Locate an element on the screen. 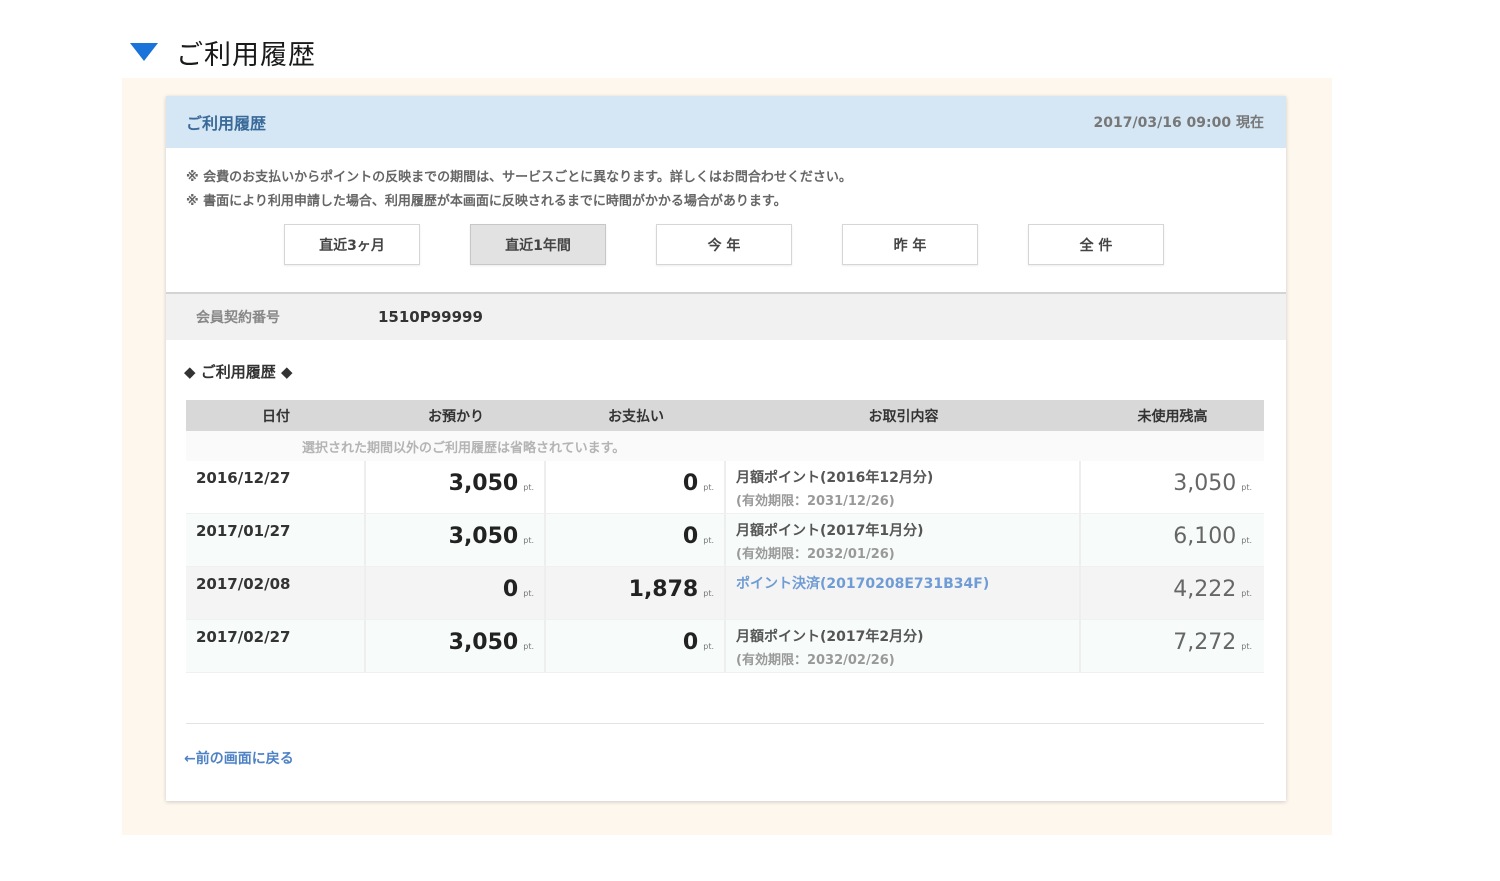 This screenshot has width=1500, height=881. row-deposit: 0 pt. is located at coordinates (456, 593).